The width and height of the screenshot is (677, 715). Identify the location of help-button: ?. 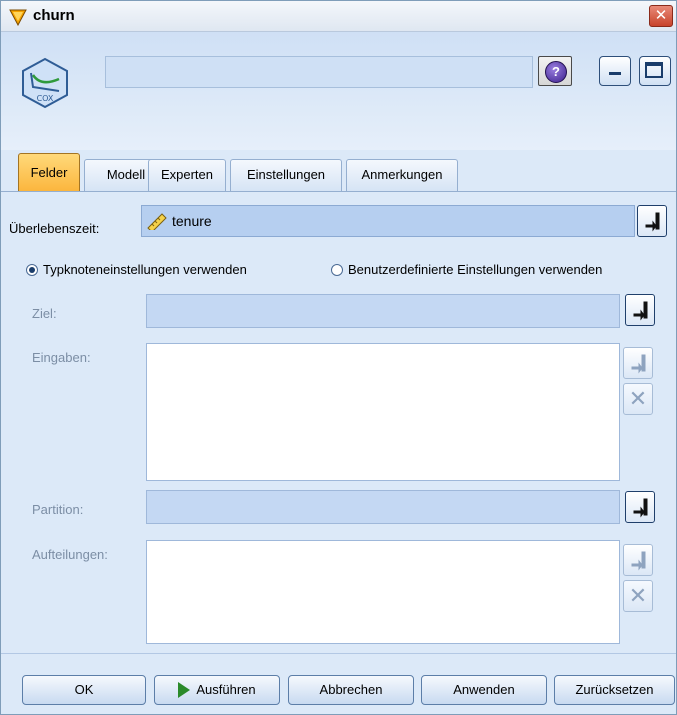
(555, 71).